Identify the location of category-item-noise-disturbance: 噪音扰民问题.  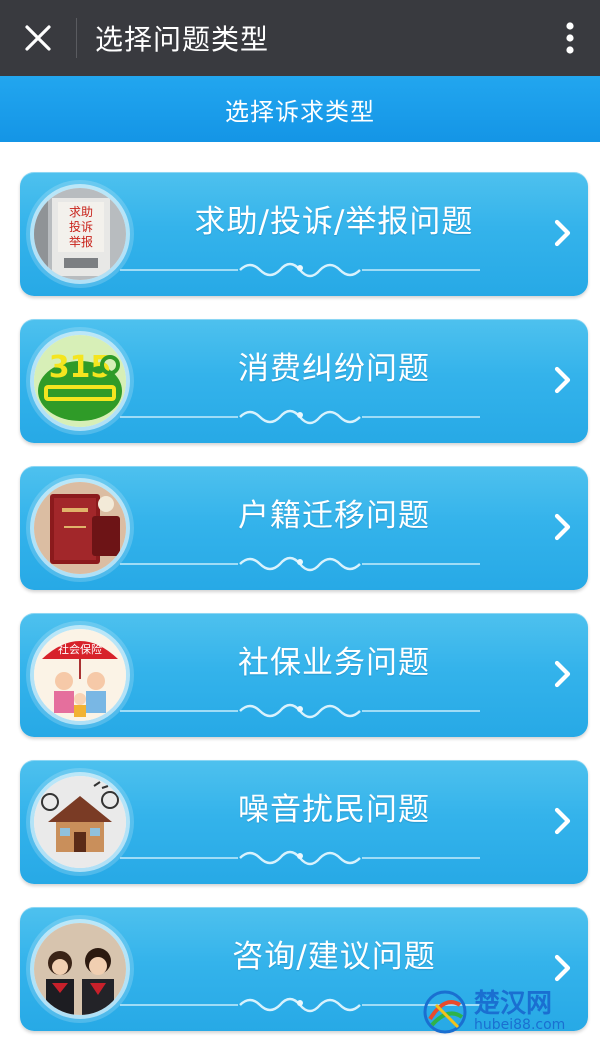
(304, 822).